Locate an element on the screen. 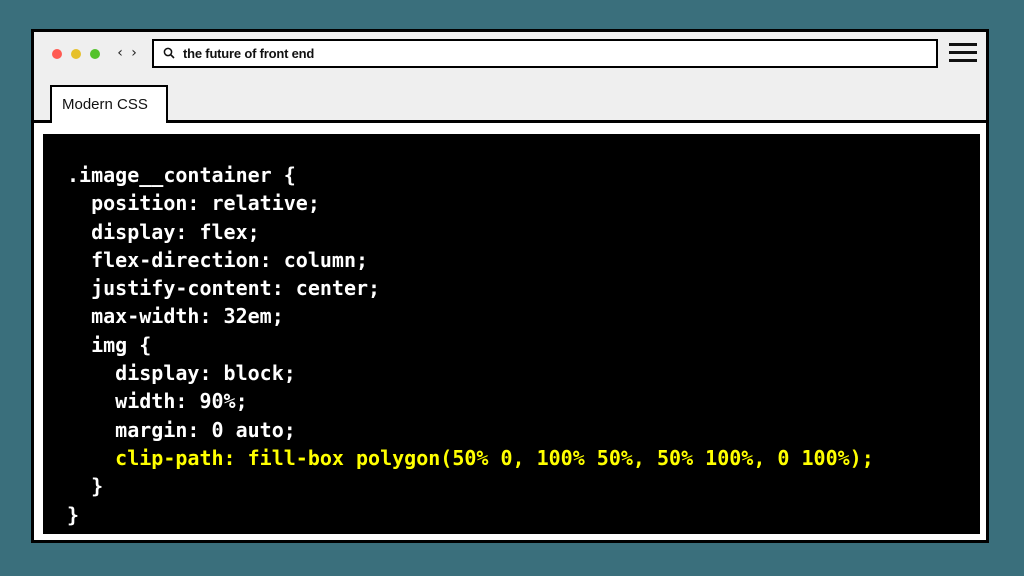 Image resolution: width=1024 pixels, height=576 pixels. address-bar-text: the future of front end is located at coordinates (248, 53).